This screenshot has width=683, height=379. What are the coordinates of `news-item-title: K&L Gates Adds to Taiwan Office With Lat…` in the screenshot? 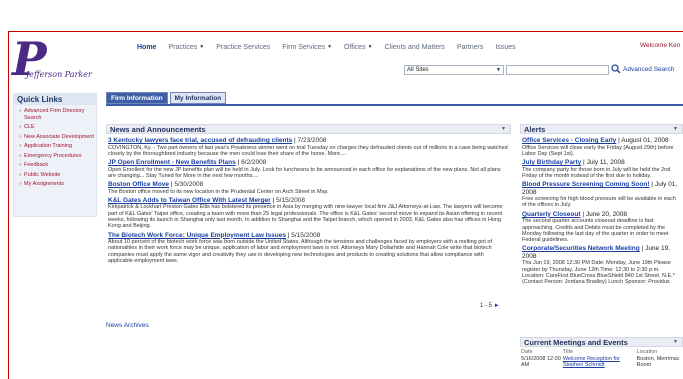 It's located at (189, 200).